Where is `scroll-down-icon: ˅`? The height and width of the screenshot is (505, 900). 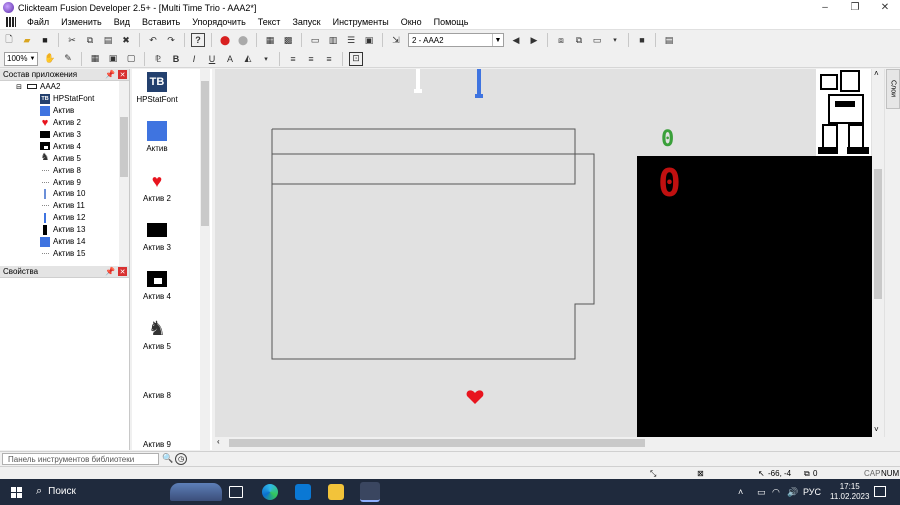 scroll-down-icon: ˅ is located at coordinates (876, 429).